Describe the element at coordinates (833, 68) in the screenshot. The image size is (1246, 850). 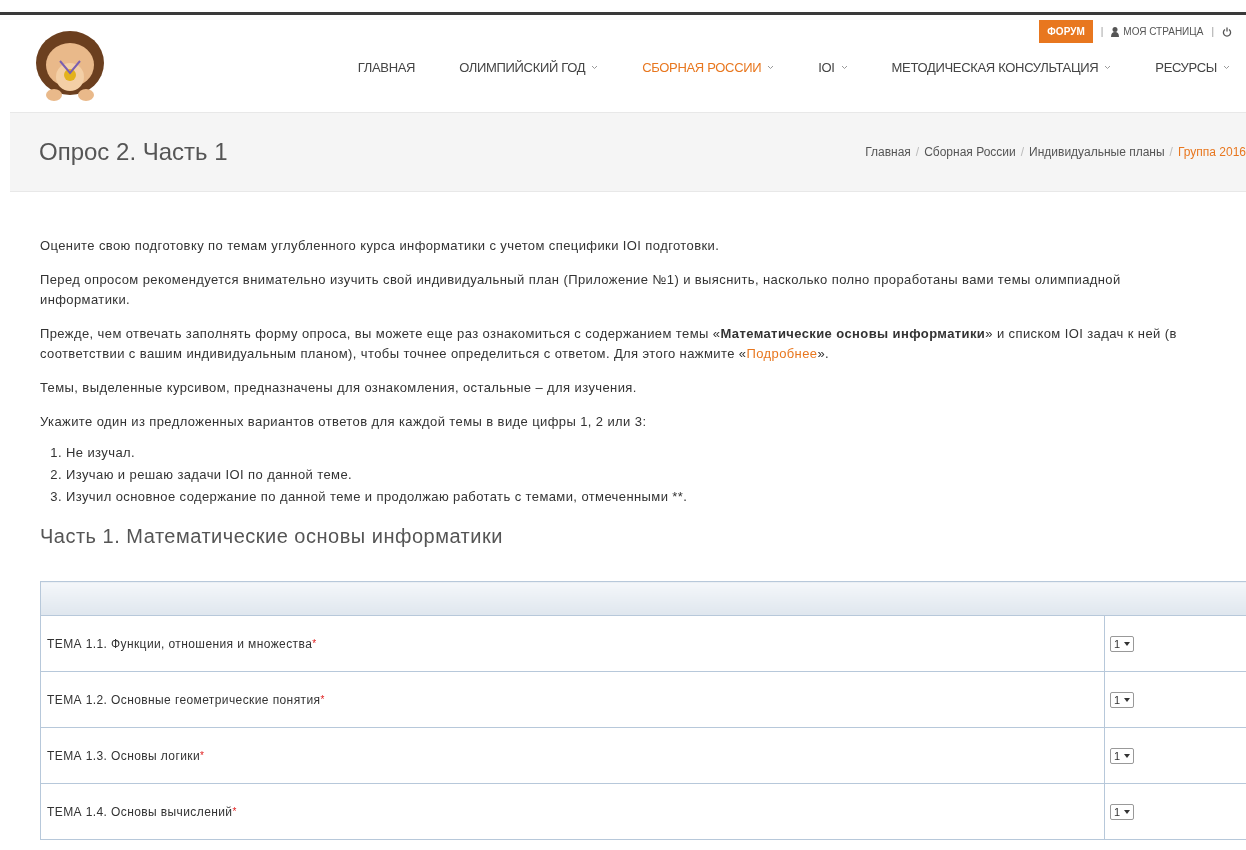
I see `nav-link: IOI` at that location.